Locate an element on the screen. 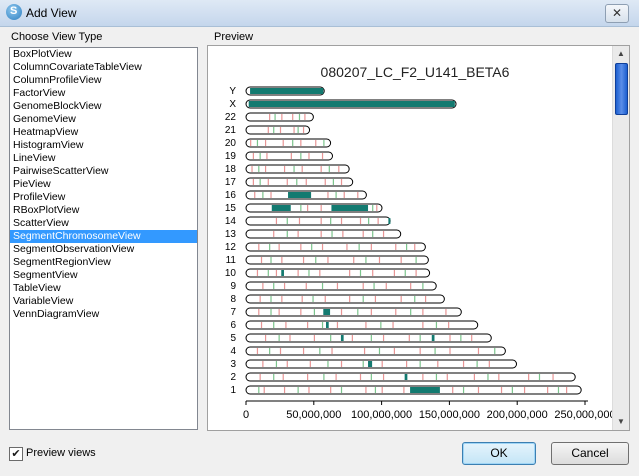 The image size is (639, 476). list-item: HeatmapView is located at coordinates (103, 132).